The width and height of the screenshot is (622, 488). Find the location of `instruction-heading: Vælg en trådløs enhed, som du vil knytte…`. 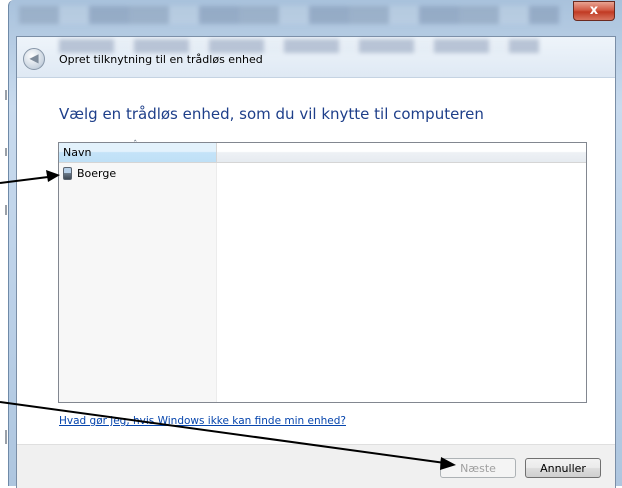

instruction-heading: Vælg en trådløs enhed, som du vil knytte… is located at coordinates (271, 114).